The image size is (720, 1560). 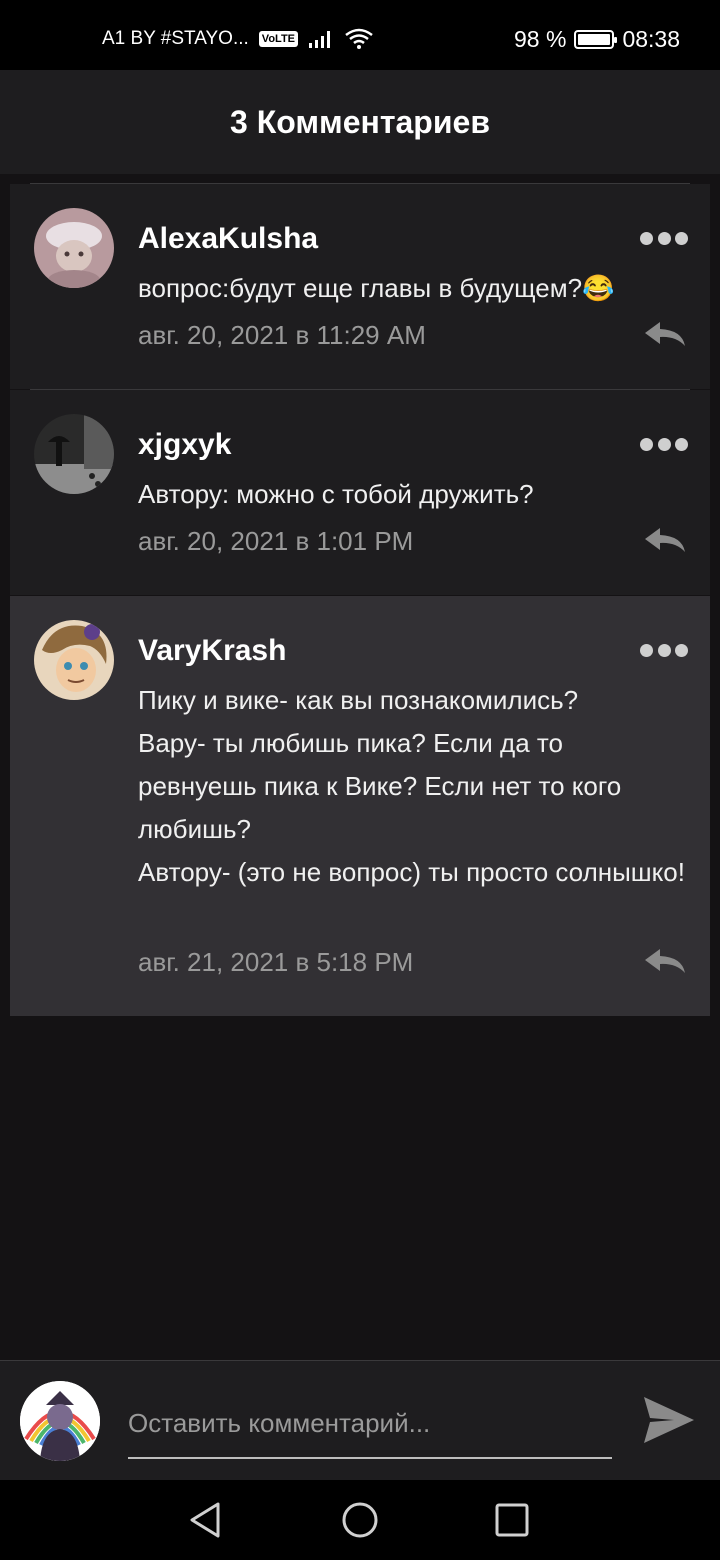 I want to click on comment-composer, so click(x=360, y=1420).